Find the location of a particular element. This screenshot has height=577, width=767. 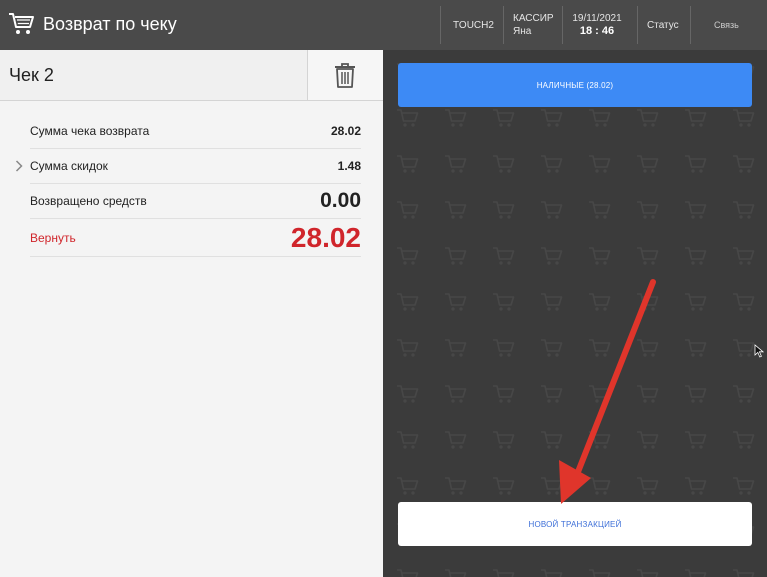

cash-payment-button: НАЛИЧНЫЕ (28.02) is located at coordinates (575, 85).